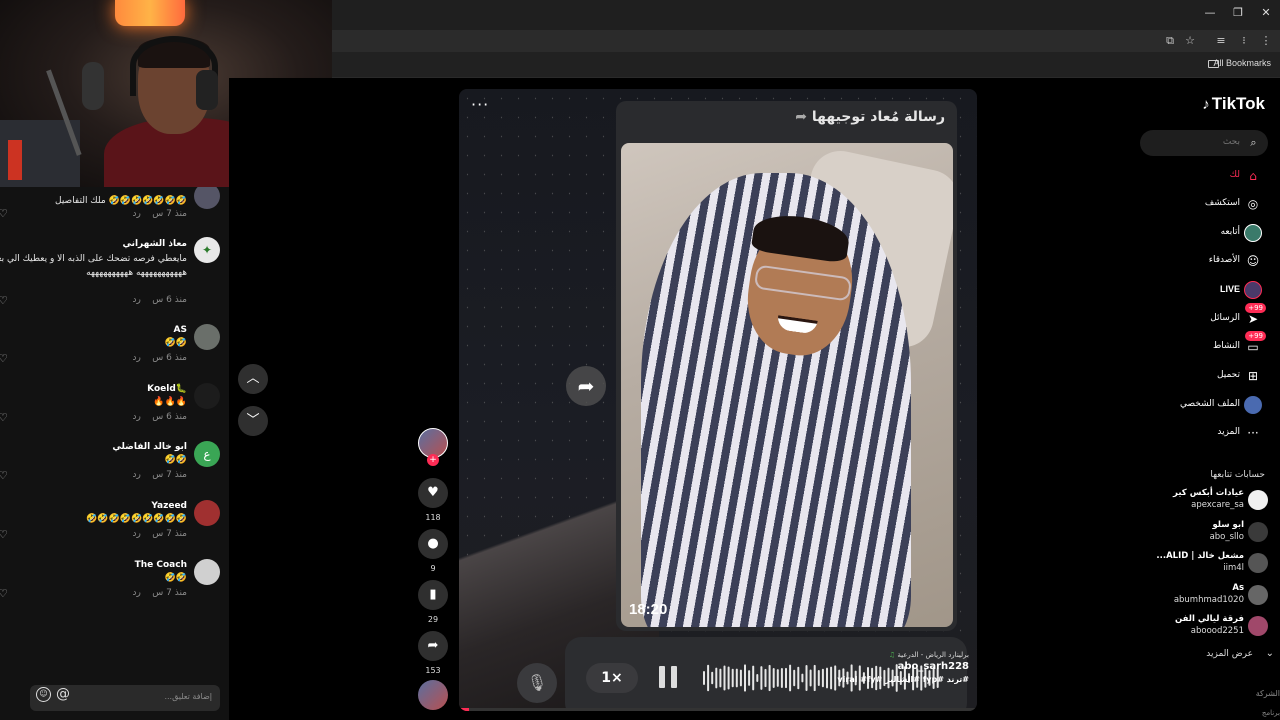 The height and width of the screenshot is (720, 1280). Describe the element at coordinates (1204, 262) in the screenshot. I see `sidebar-item-friends: الأصدقاء ☺` at that location.